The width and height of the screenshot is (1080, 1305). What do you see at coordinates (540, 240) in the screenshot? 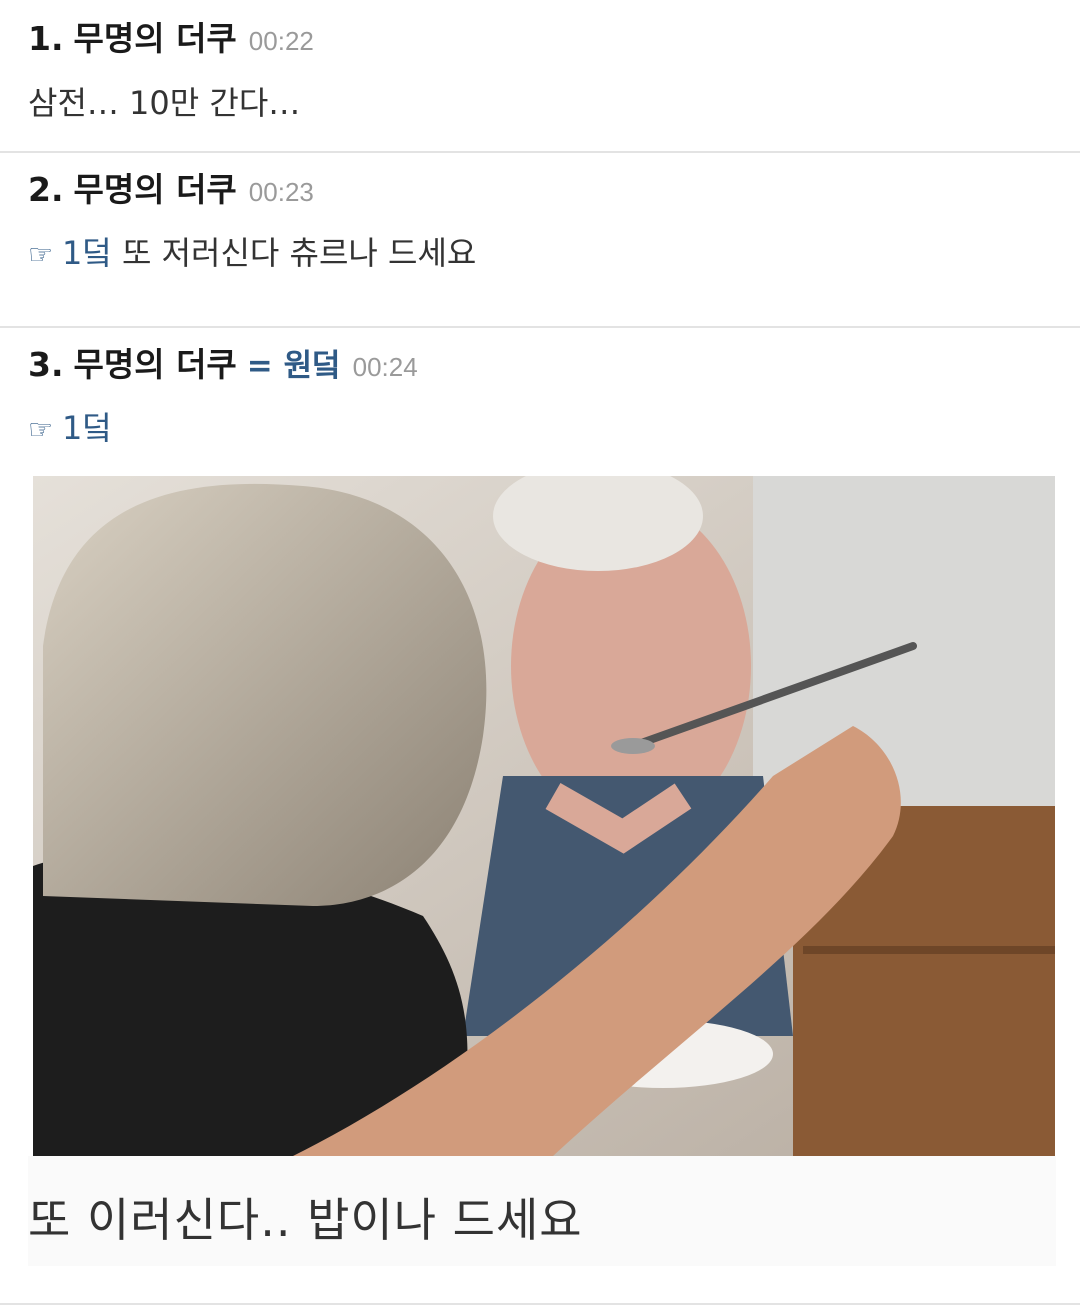
I see `comment-item: 2. 무명의 더쿠 00:23 ☞ 1덬 또 저러신다 츄르나 드세요` at bounding box center [540, 240].